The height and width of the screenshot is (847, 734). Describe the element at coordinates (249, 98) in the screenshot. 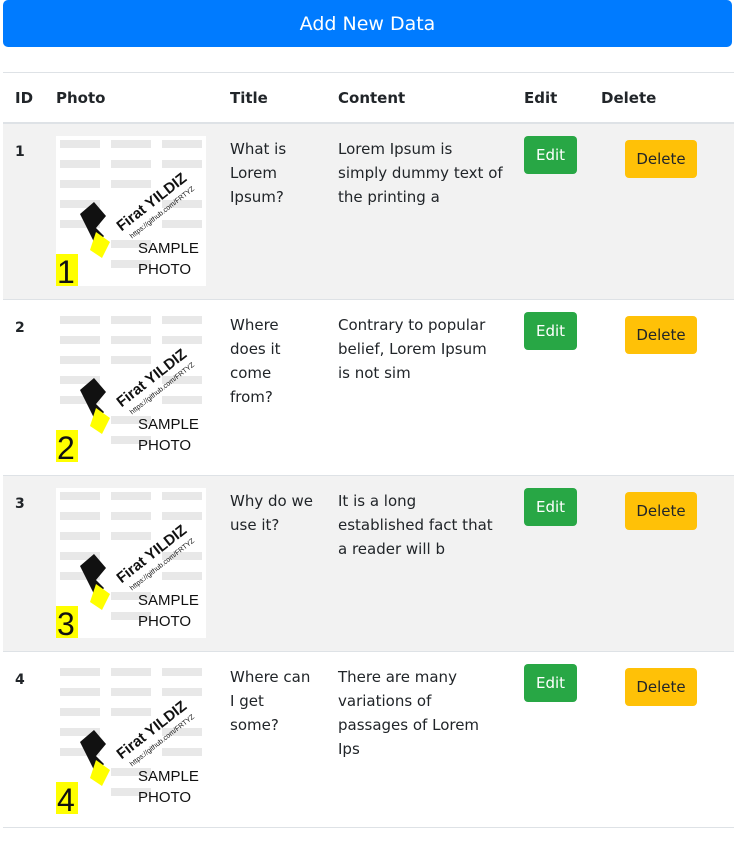

I see `column-header-title: Title` at that location.